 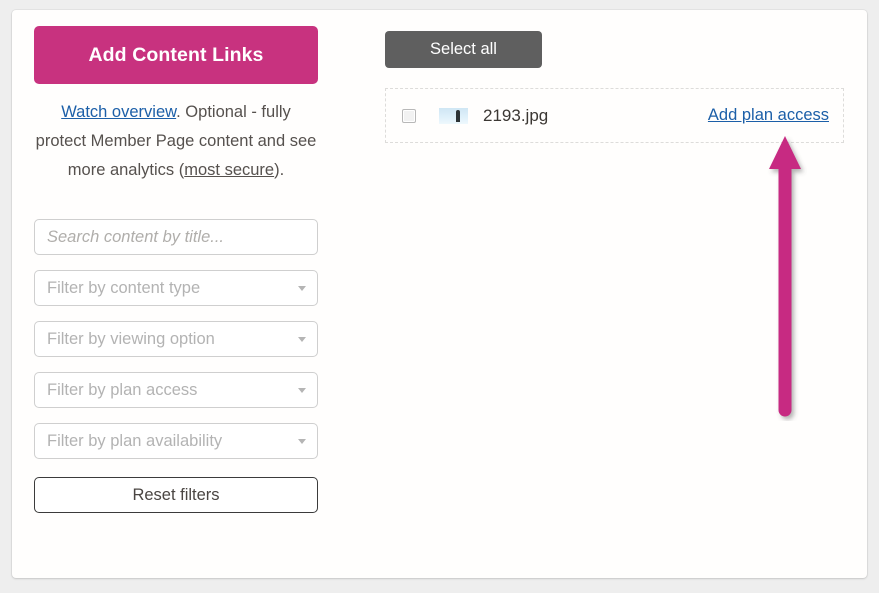 What do you see at coordinates (463, 49) in the screenshot?
I see `select-all-button: Select all` at bounding box center [463, 49].